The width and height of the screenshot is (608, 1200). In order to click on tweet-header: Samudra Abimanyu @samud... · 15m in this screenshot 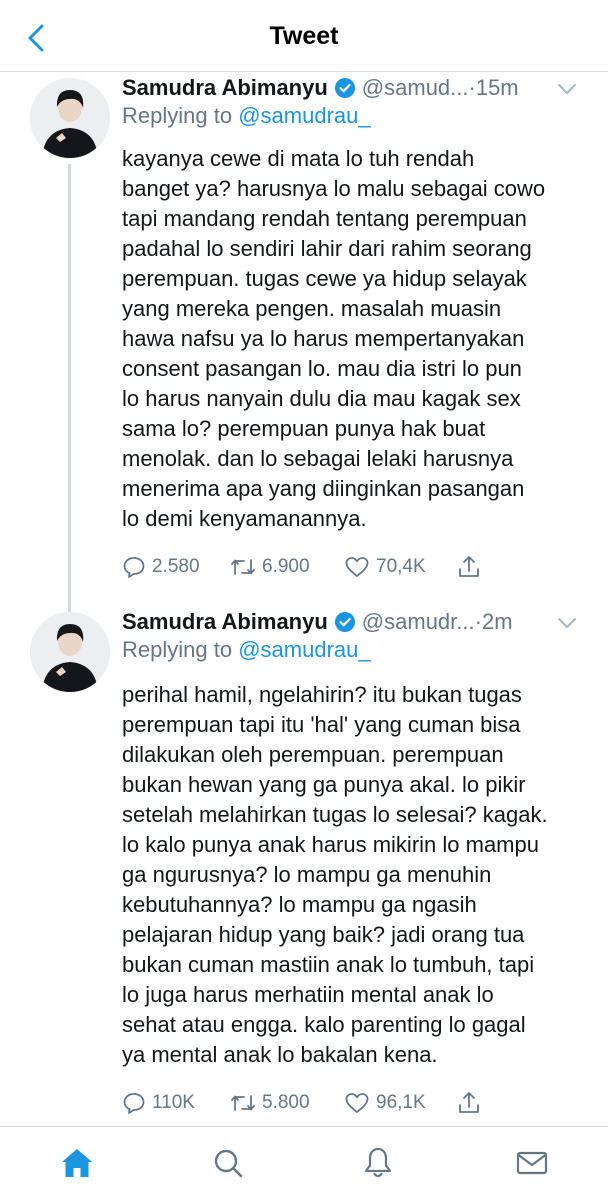, I will do `click(320, 88)`.